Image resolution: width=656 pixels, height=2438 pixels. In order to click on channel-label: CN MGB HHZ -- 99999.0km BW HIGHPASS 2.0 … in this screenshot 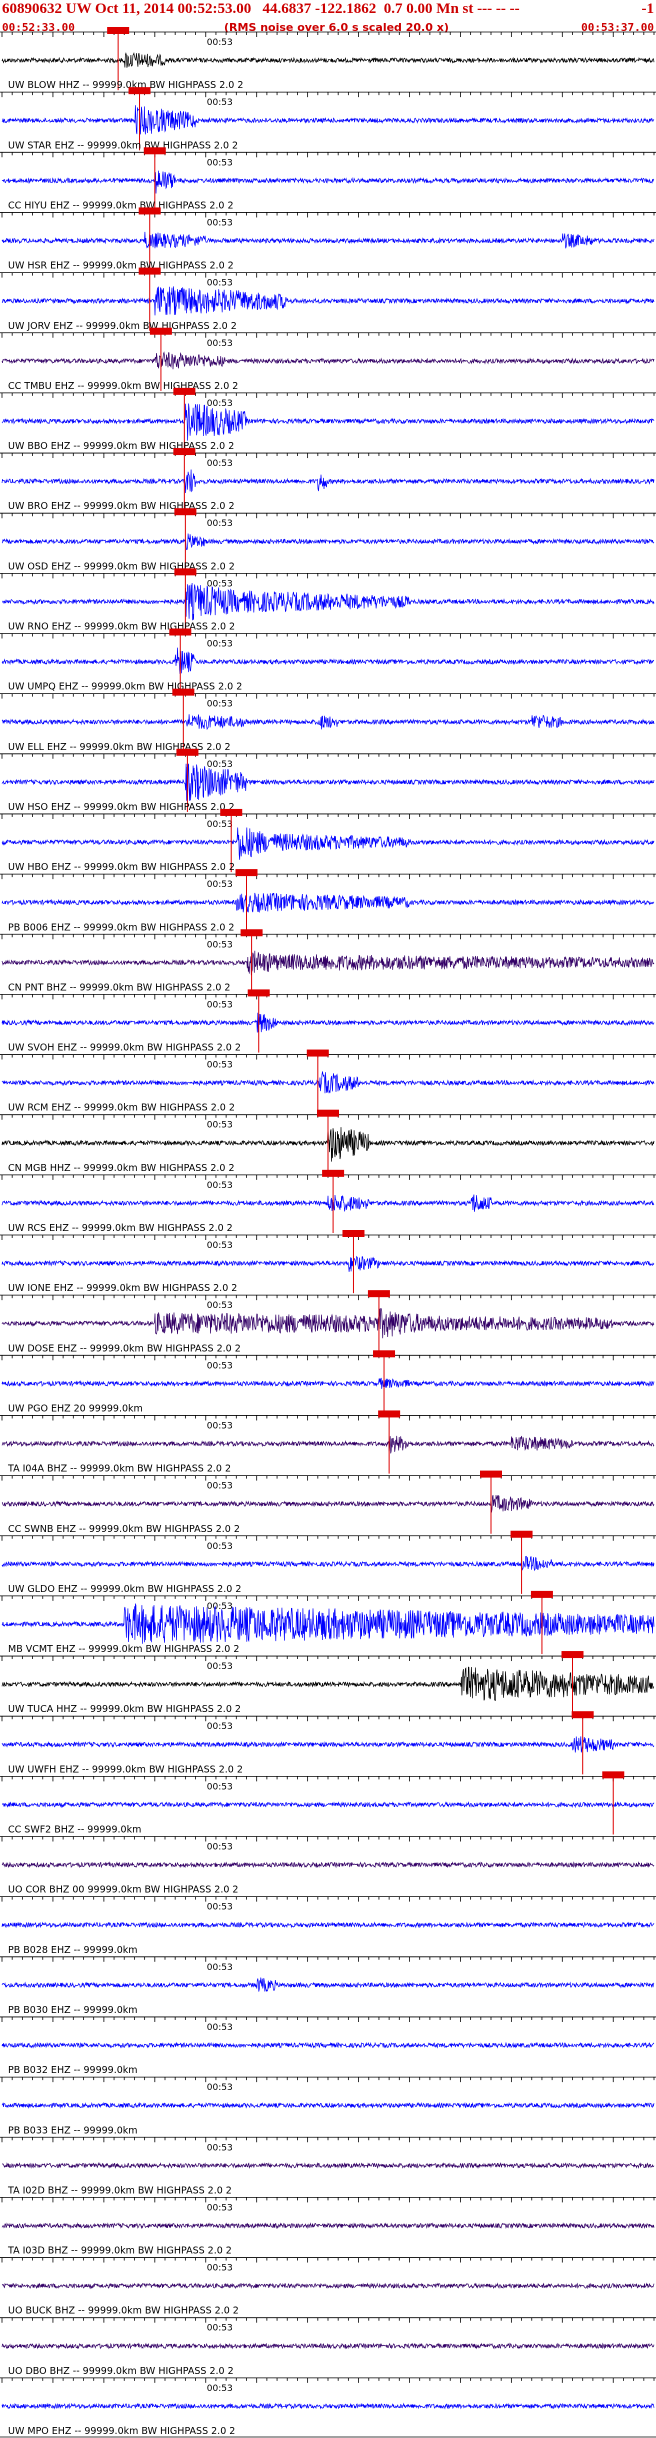, I will do `click(121, 1168)`.